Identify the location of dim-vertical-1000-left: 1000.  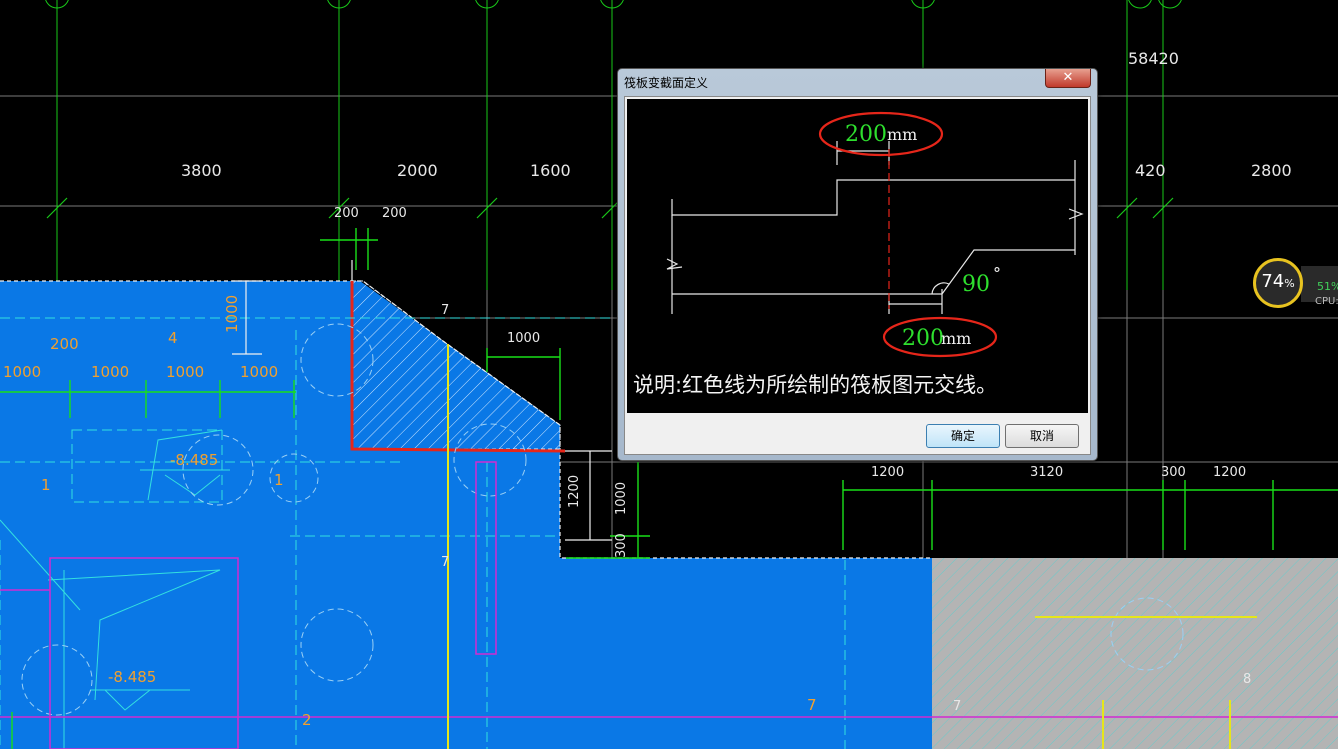
(232, 314).